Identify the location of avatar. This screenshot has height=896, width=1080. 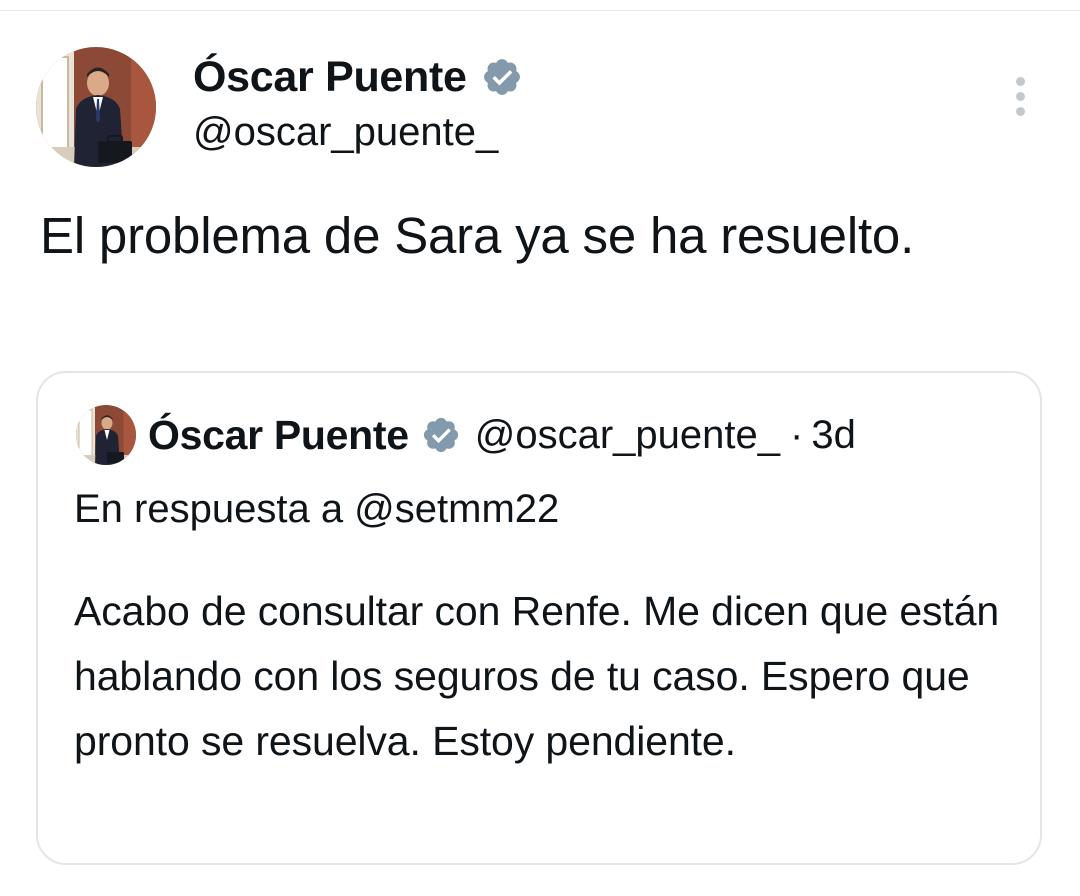
(96, 107).